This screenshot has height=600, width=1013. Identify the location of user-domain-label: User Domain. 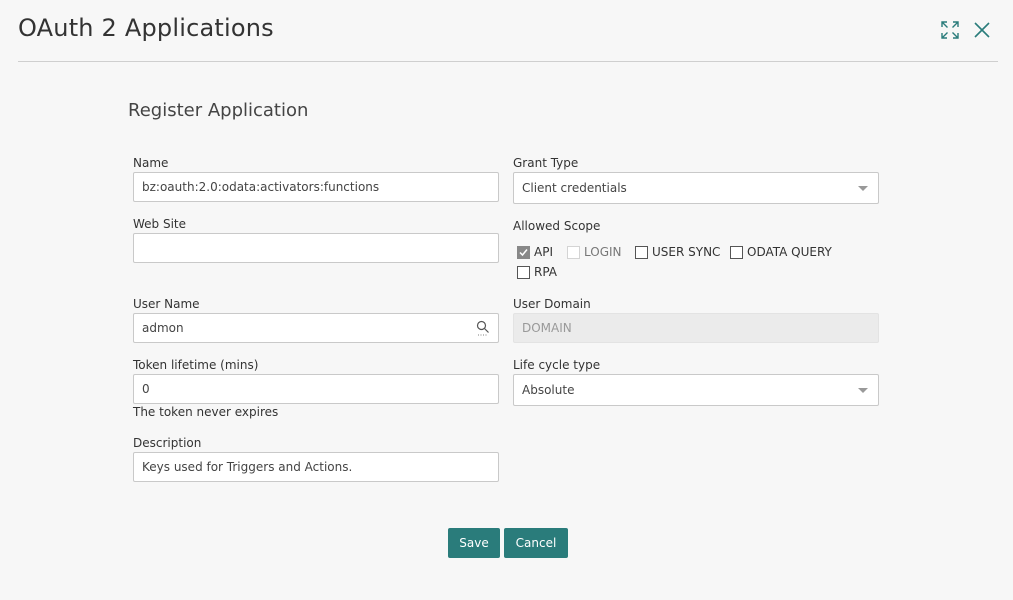
(552, 304).